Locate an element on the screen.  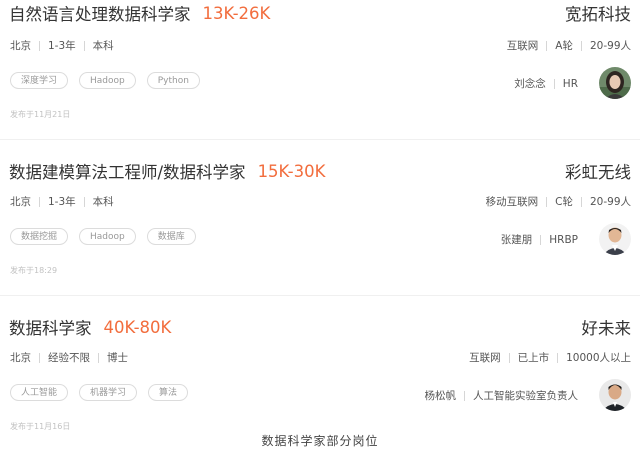
skill-tag: 人工智能 is located at coordinates (39, 392).